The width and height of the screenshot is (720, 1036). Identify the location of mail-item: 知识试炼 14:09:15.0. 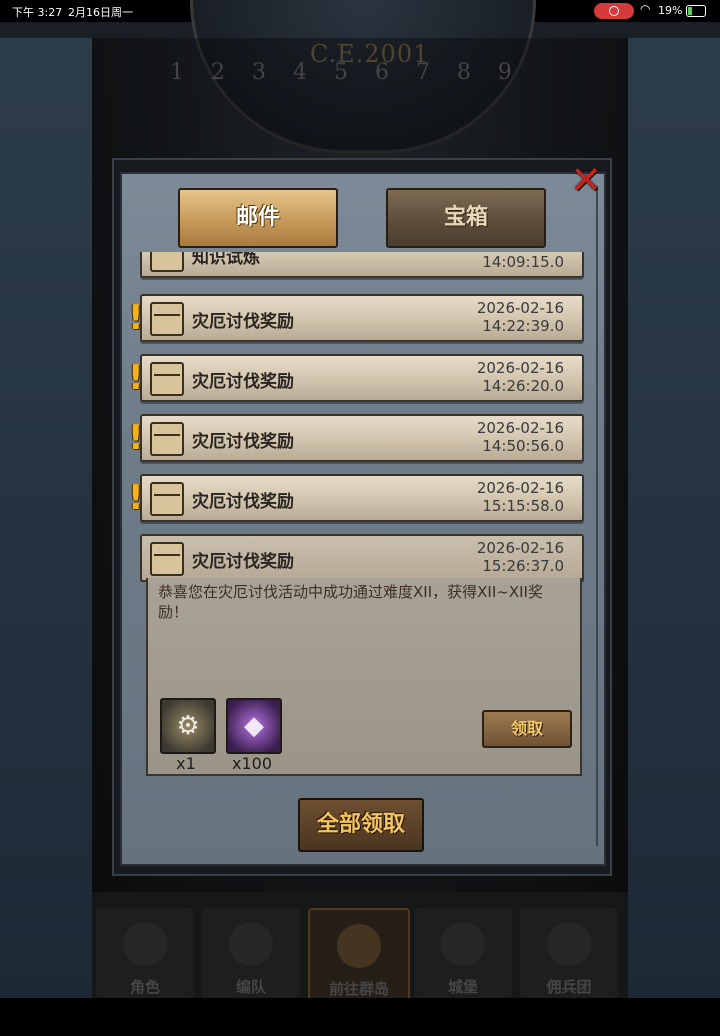
(362, 265).